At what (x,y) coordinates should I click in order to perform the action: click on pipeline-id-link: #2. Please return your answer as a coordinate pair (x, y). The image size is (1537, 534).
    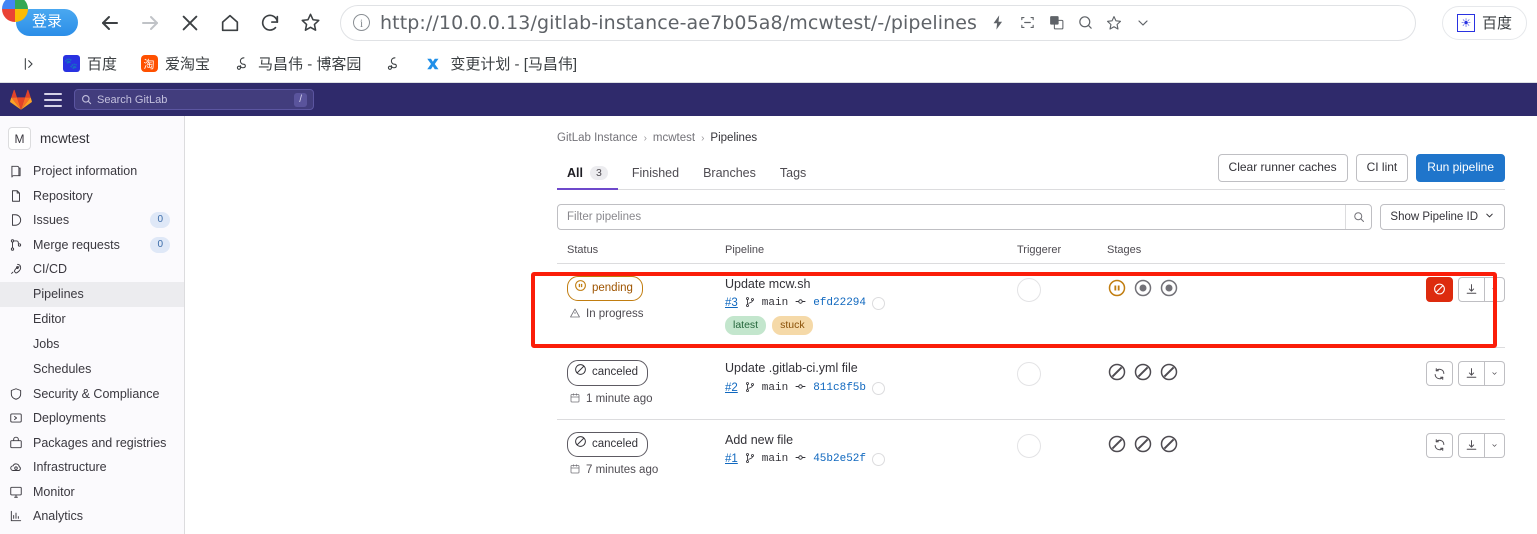
    Looking at the image, I should click on (731, 388).